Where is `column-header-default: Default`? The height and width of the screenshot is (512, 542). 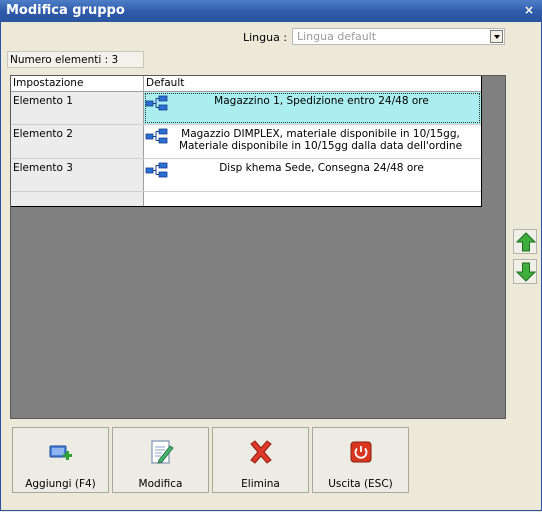 column-header-default: Default is located at coordinates (312, 83).